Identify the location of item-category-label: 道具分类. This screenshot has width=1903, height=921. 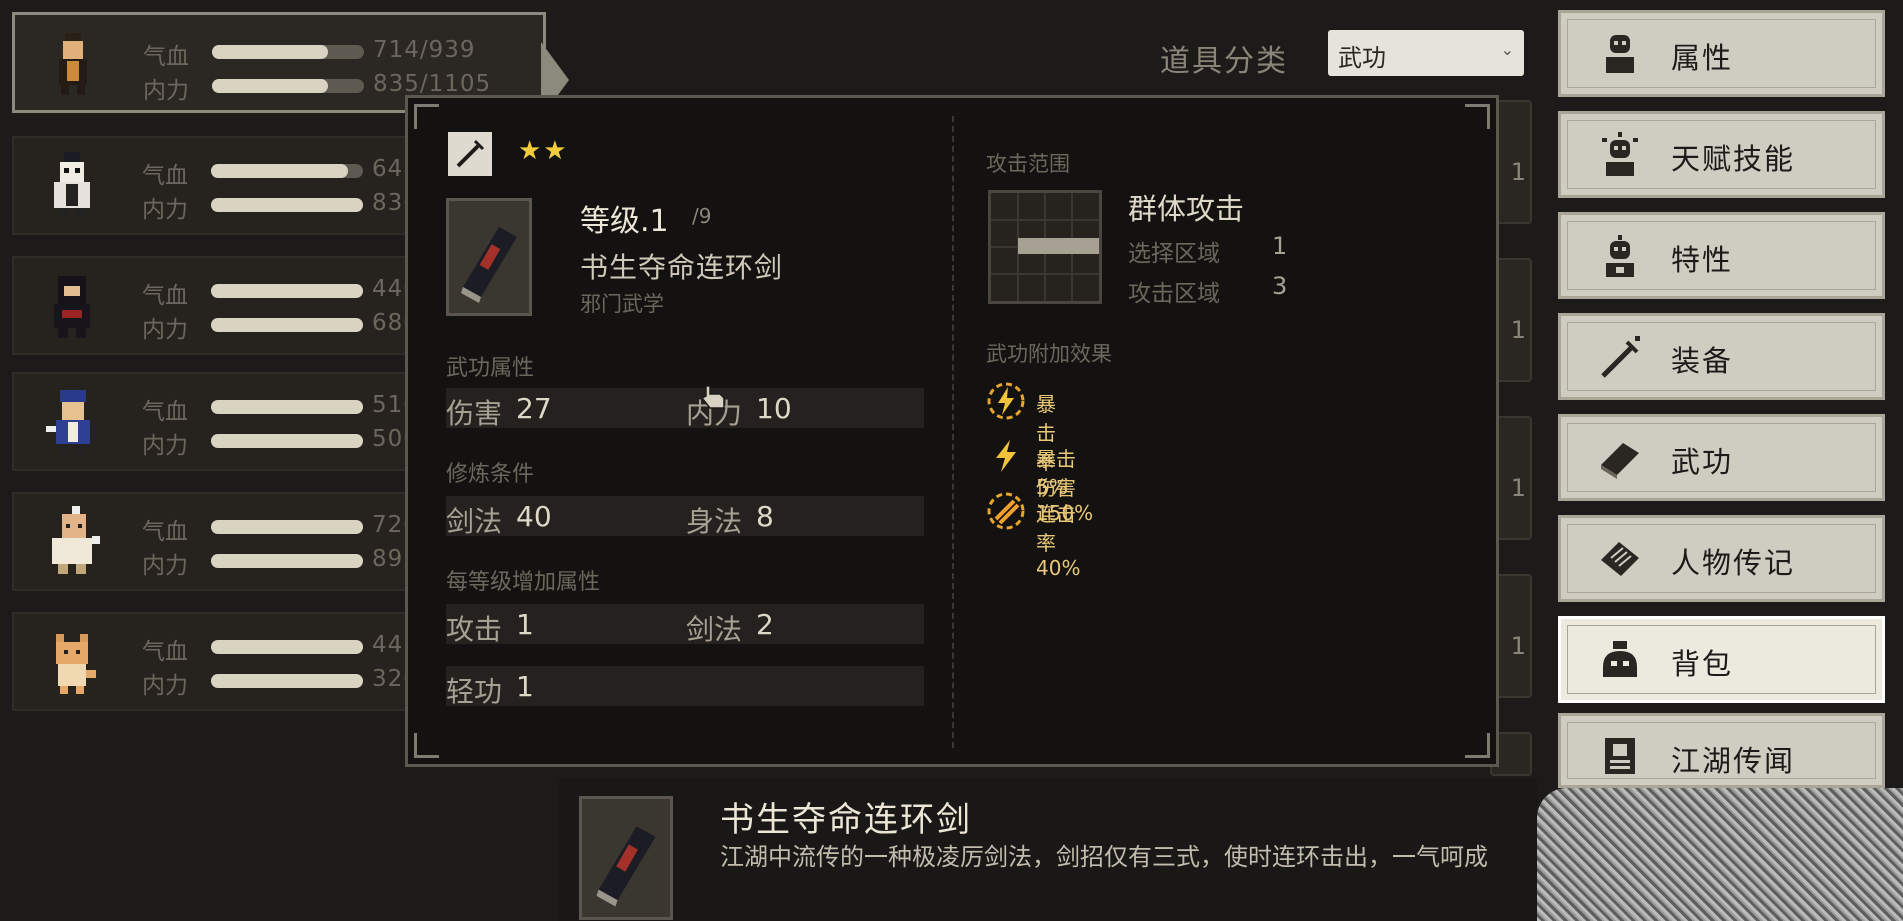
(1224, 61).